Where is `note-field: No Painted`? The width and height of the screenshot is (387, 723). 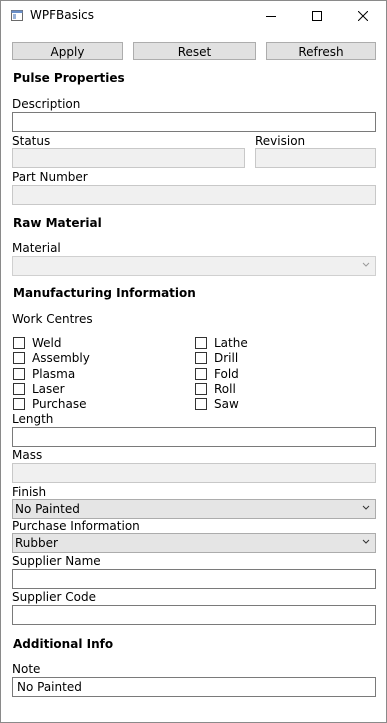 note-field: No Painted is located at coordinates (194, 687).